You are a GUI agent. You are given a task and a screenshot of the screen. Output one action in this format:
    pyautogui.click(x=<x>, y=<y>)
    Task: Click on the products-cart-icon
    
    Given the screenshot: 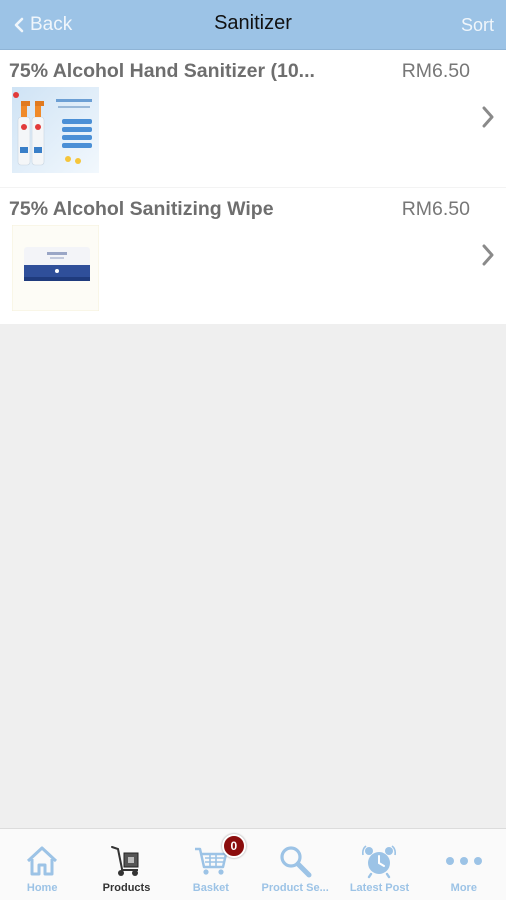 What is the action you would take?
    pyautogui.click(x=125, y=861)
    